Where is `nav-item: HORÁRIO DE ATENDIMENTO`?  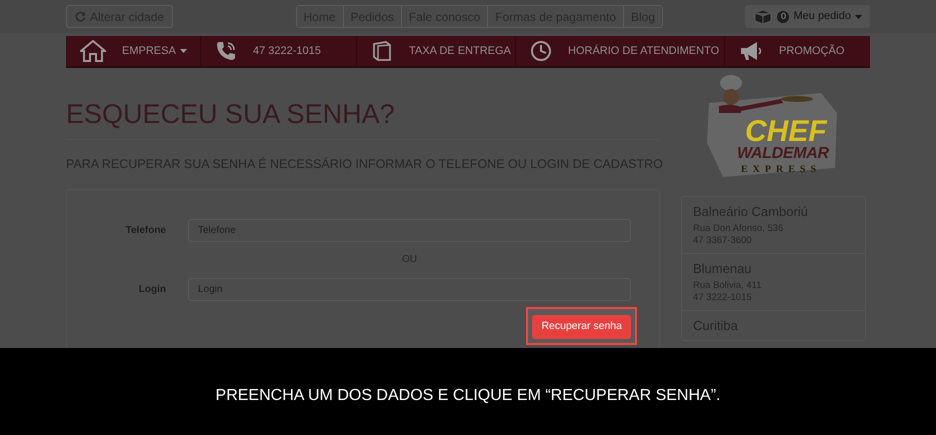
nav-item: HORÁRIO DE ATENDIMENTO is located at coordinates (619, 51).